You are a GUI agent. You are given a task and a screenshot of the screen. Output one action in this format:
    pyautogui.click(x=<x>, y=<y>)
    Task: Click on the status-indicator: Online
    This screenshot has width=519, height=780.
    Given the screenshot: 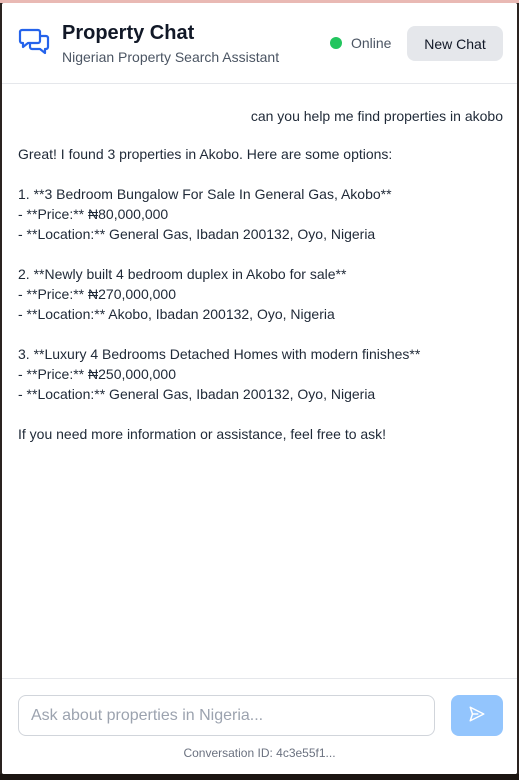 What is the action you would take?
    pyautogui.click(x=360, y=43)
    